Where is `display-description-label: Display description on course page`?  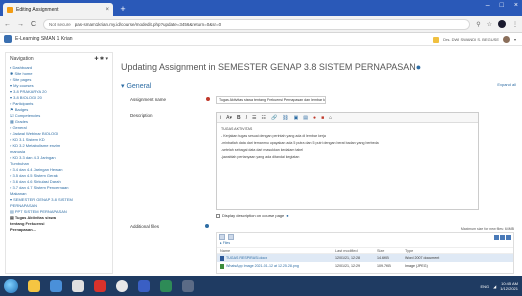 display-description-label: Display description on course page is located at coordinates (253, 215).